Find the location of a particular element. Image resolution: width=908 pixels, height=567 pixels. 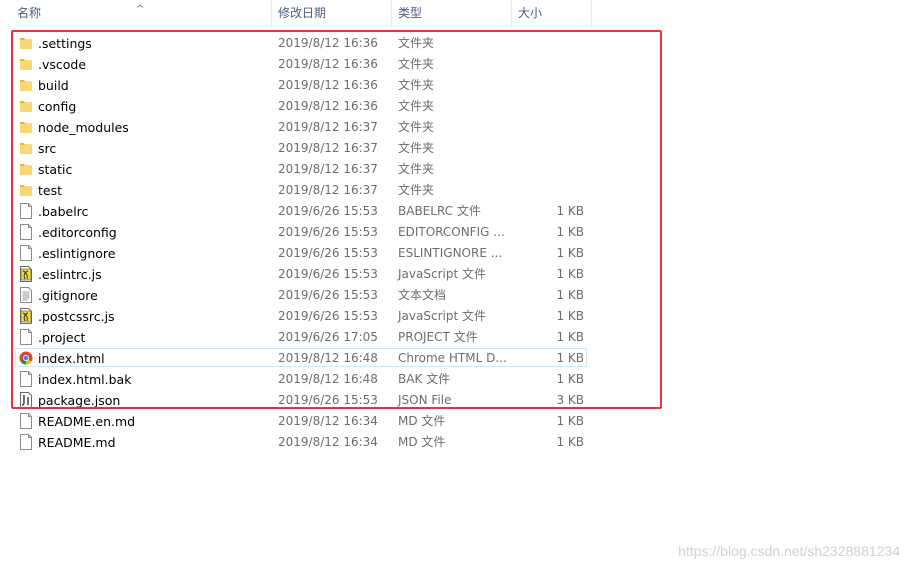

column-header: 名称 ^ 修改日期 类型 大小 is located at coordinates (454, 13).